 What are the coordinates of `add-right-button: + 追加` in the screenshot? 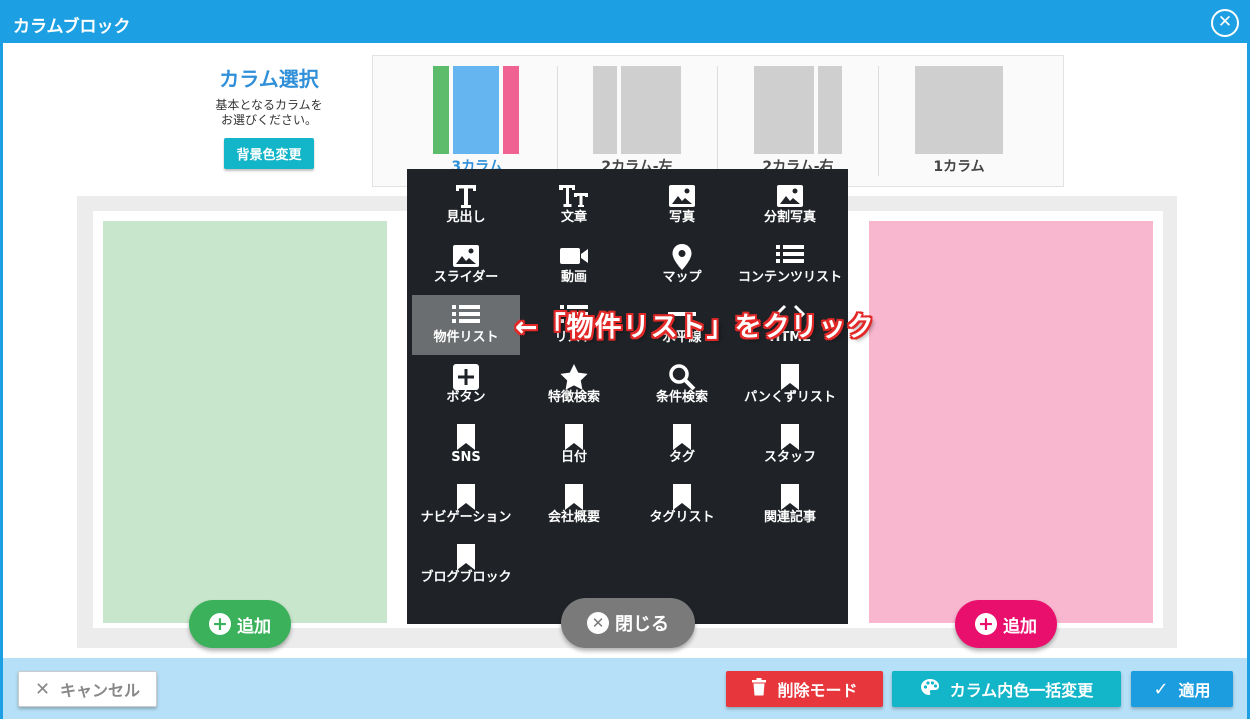 It's located at (1006, 624).